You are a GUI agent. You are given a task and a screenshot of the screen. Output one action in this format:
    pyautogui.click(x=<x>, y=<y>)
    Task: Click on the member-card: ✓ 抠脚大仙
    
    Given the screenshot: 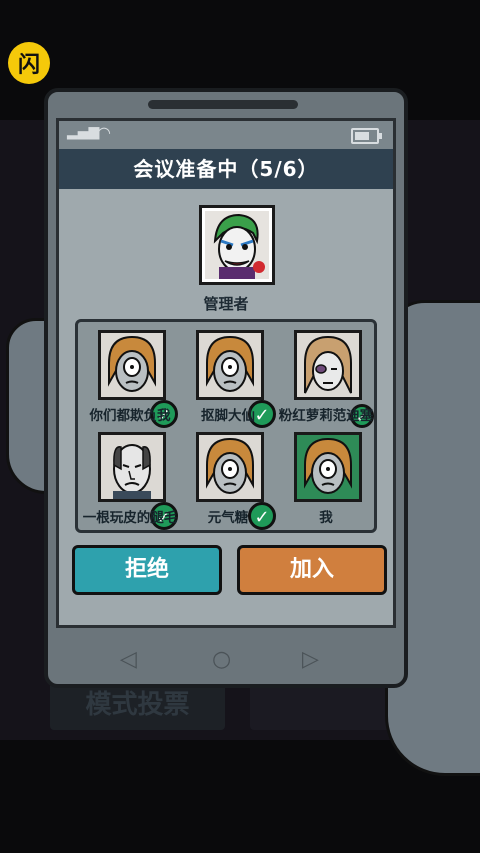 What is the action you would take?
    pyautogui.click(x=228, y=377)
    